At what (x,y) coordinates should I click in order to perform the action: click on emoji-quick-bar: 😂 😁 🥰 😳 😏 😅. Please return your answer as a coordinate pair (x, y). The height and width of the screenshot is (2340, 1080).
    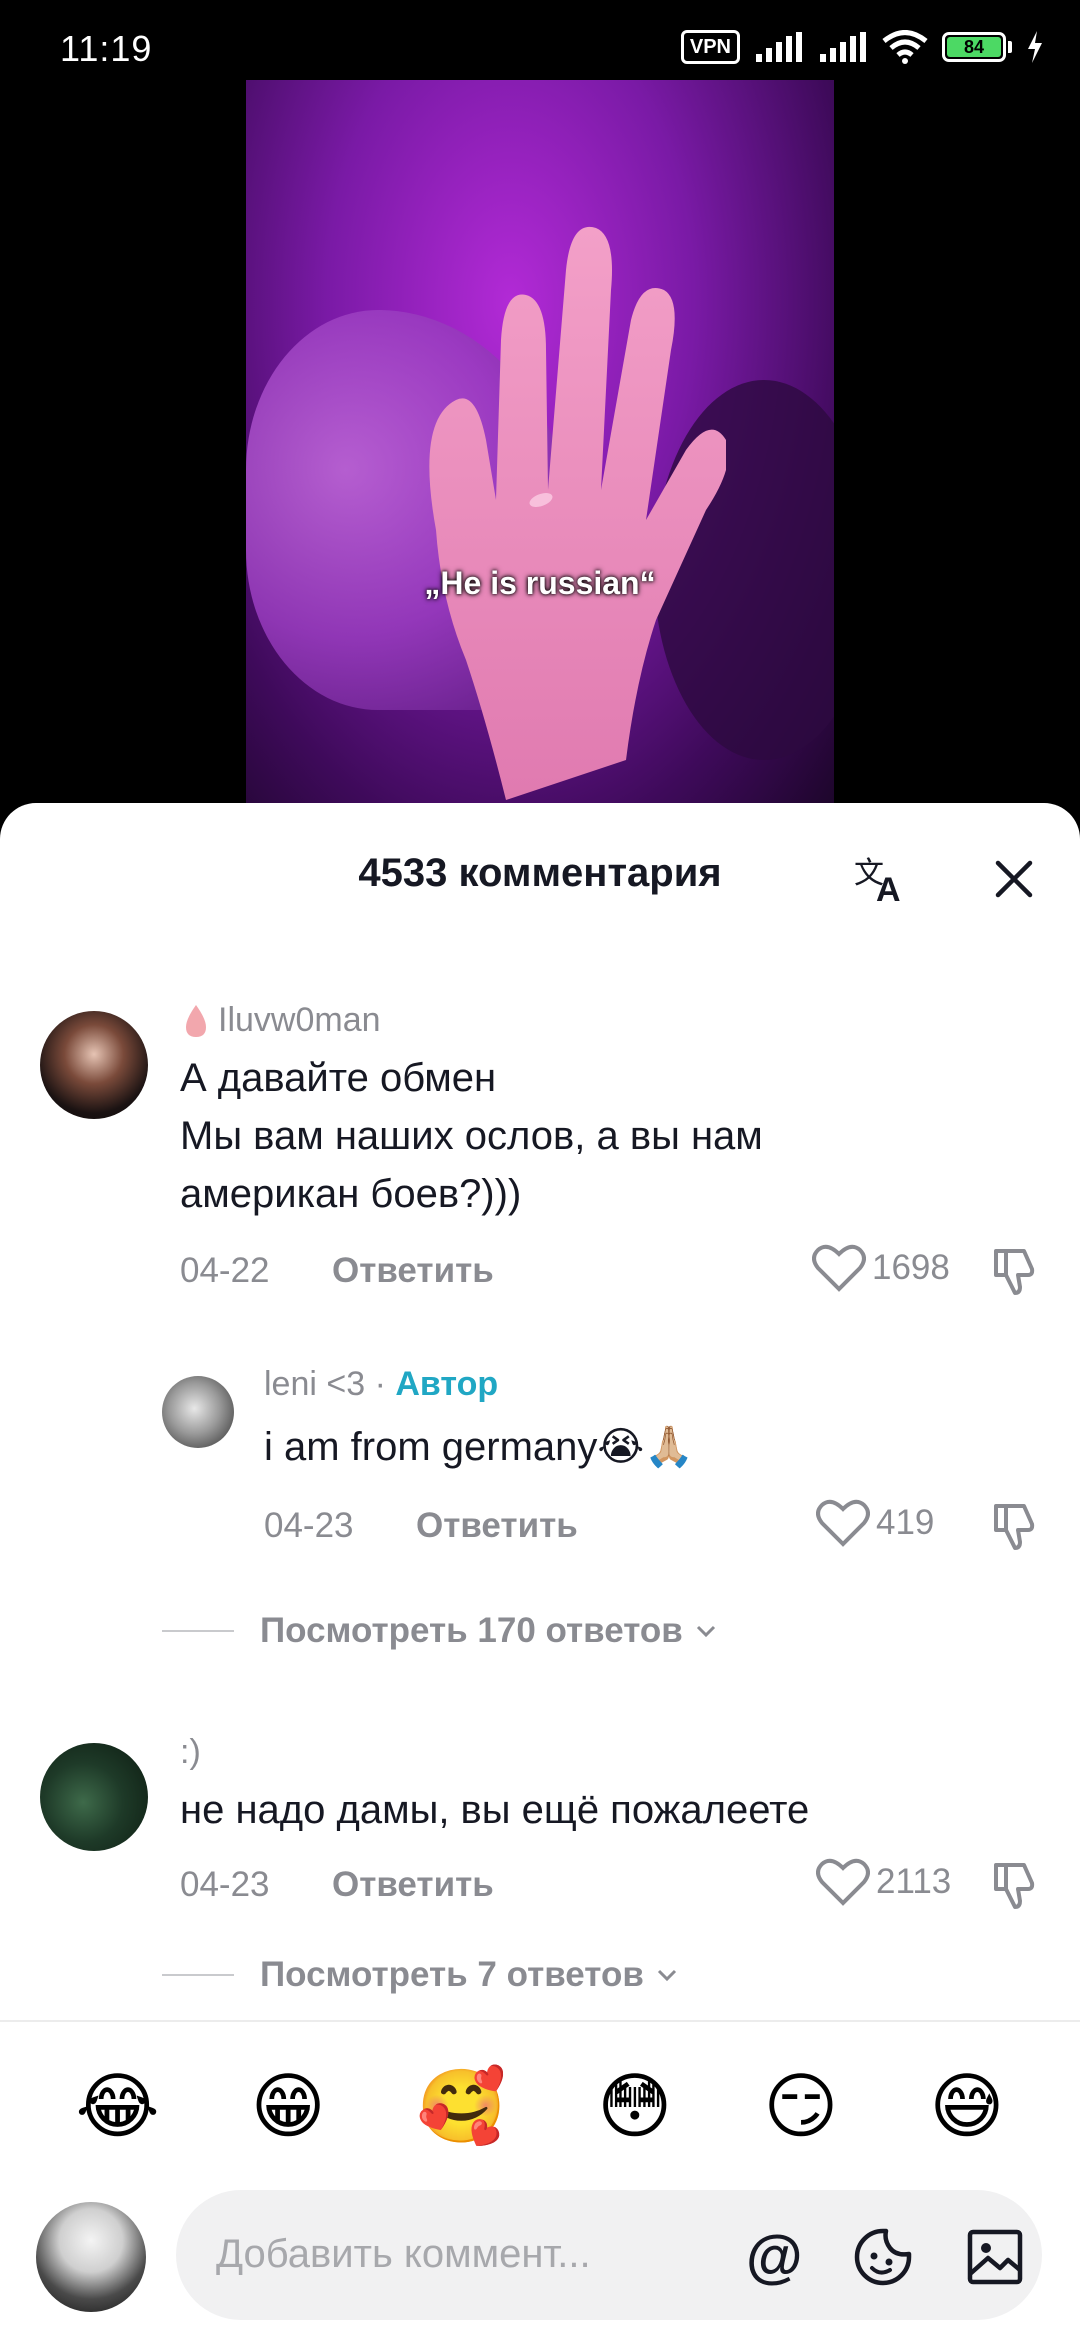
    Looking at the image, I should click on (540, 2105).